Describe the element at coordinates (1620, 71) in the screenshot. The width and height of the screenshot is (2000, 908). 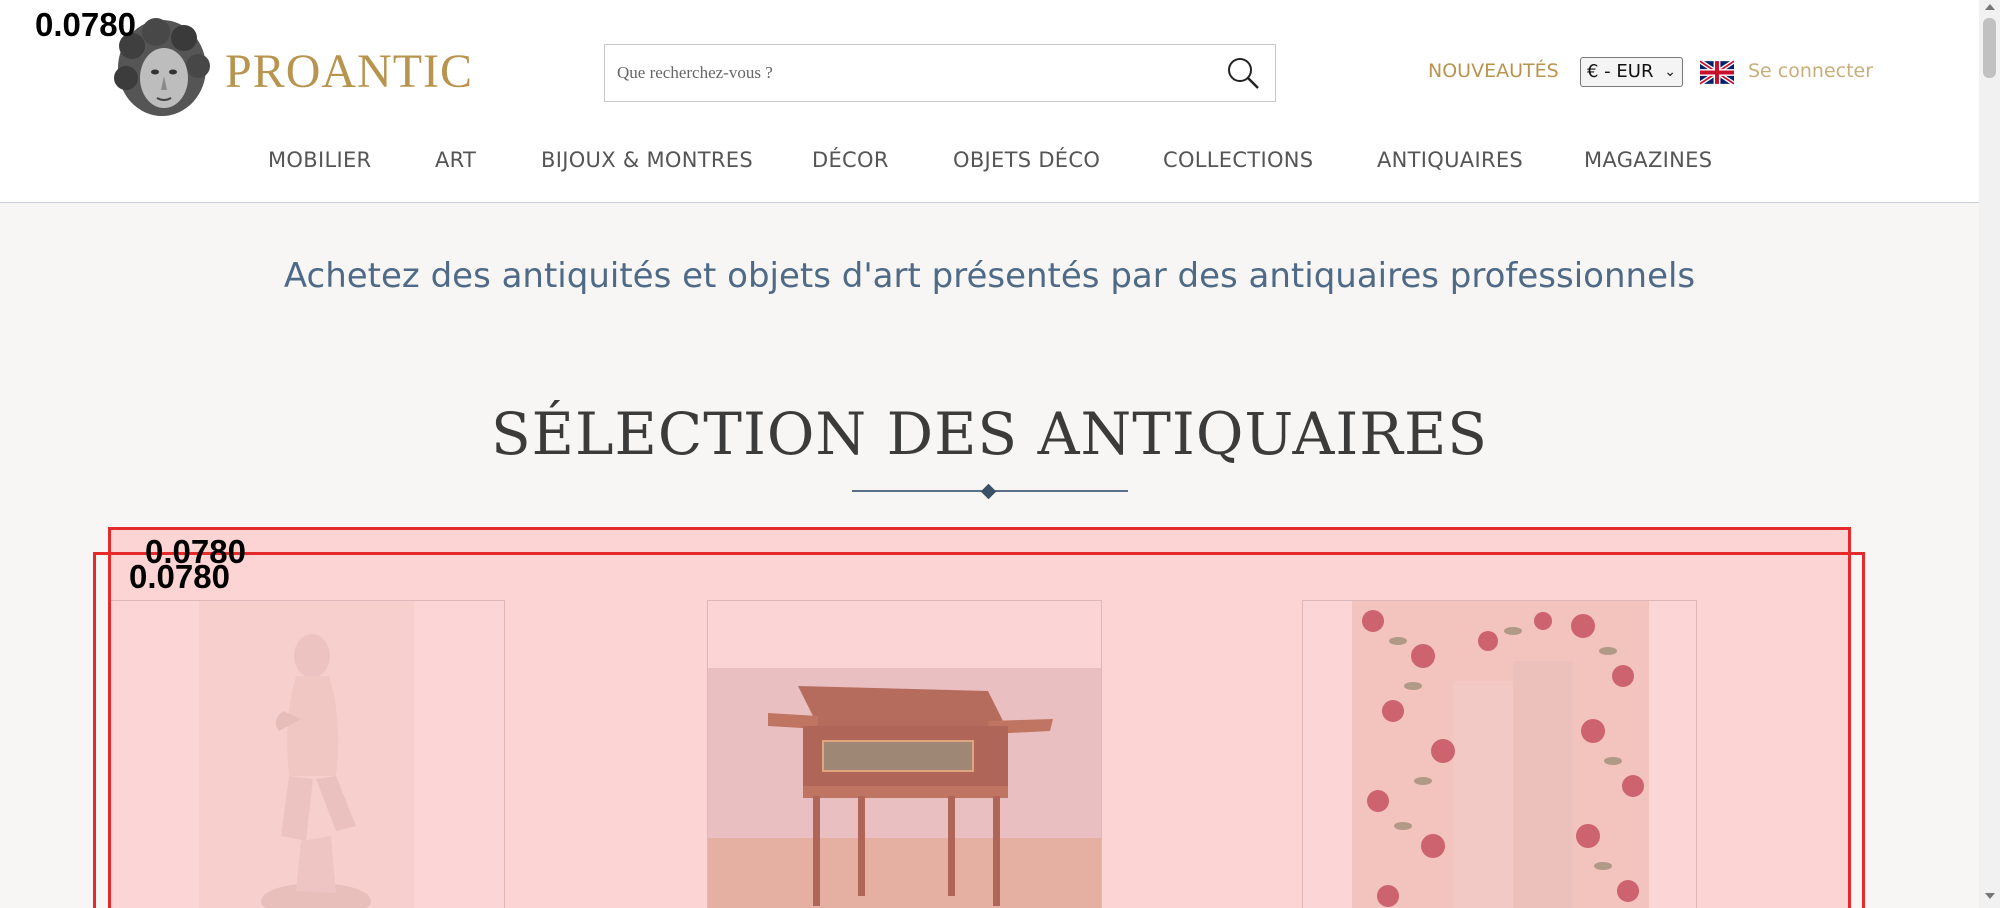
I see `currency-value: € - EUR` at that location.